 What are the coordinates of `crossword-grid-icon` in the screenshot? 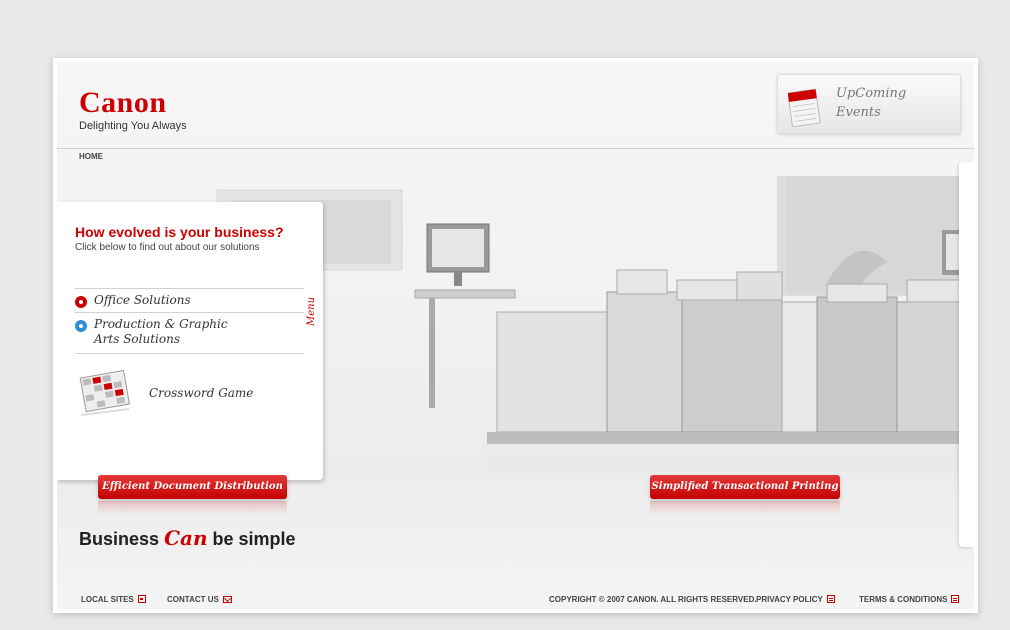 It's located at (105, 392).